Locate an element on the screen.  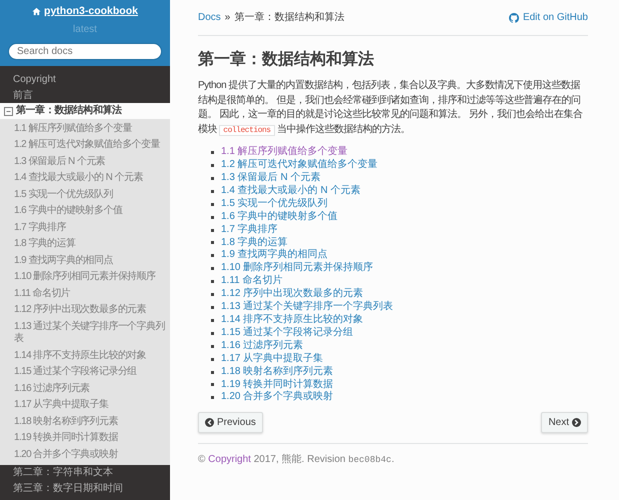
toc-link: 1.11 命名切片 is located at coordinates (251, 281).